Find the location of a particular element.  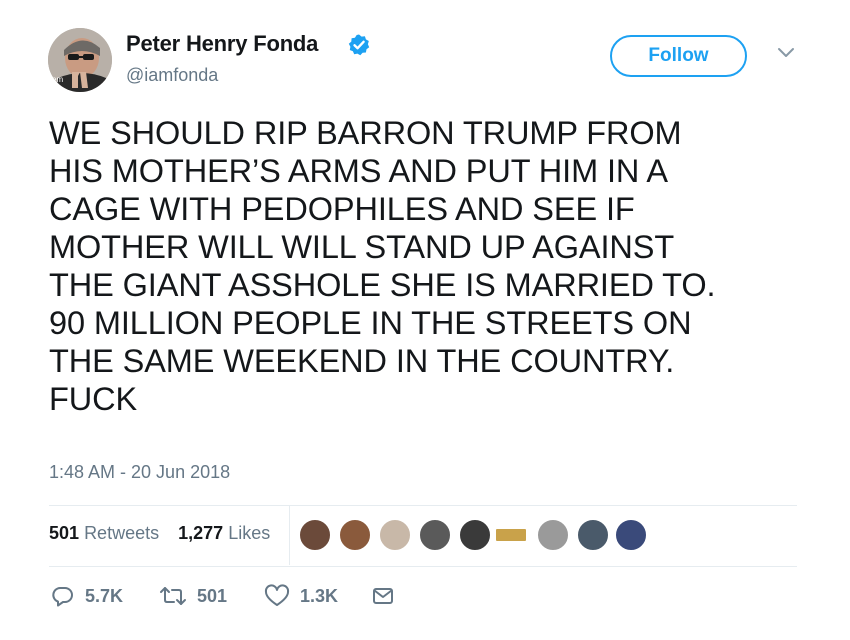

reply-action: 5.7K is located at coordinates (87, 596).